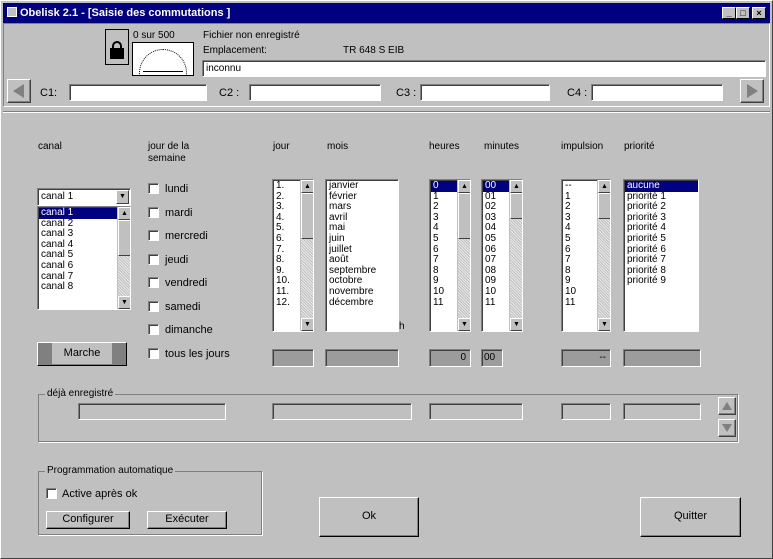  I want to click on jour-list: 1. 2. 3. 4. 5. 6. 7. 8. 9. 10. 11. 12. ▲ ▼, so click(293, 255).